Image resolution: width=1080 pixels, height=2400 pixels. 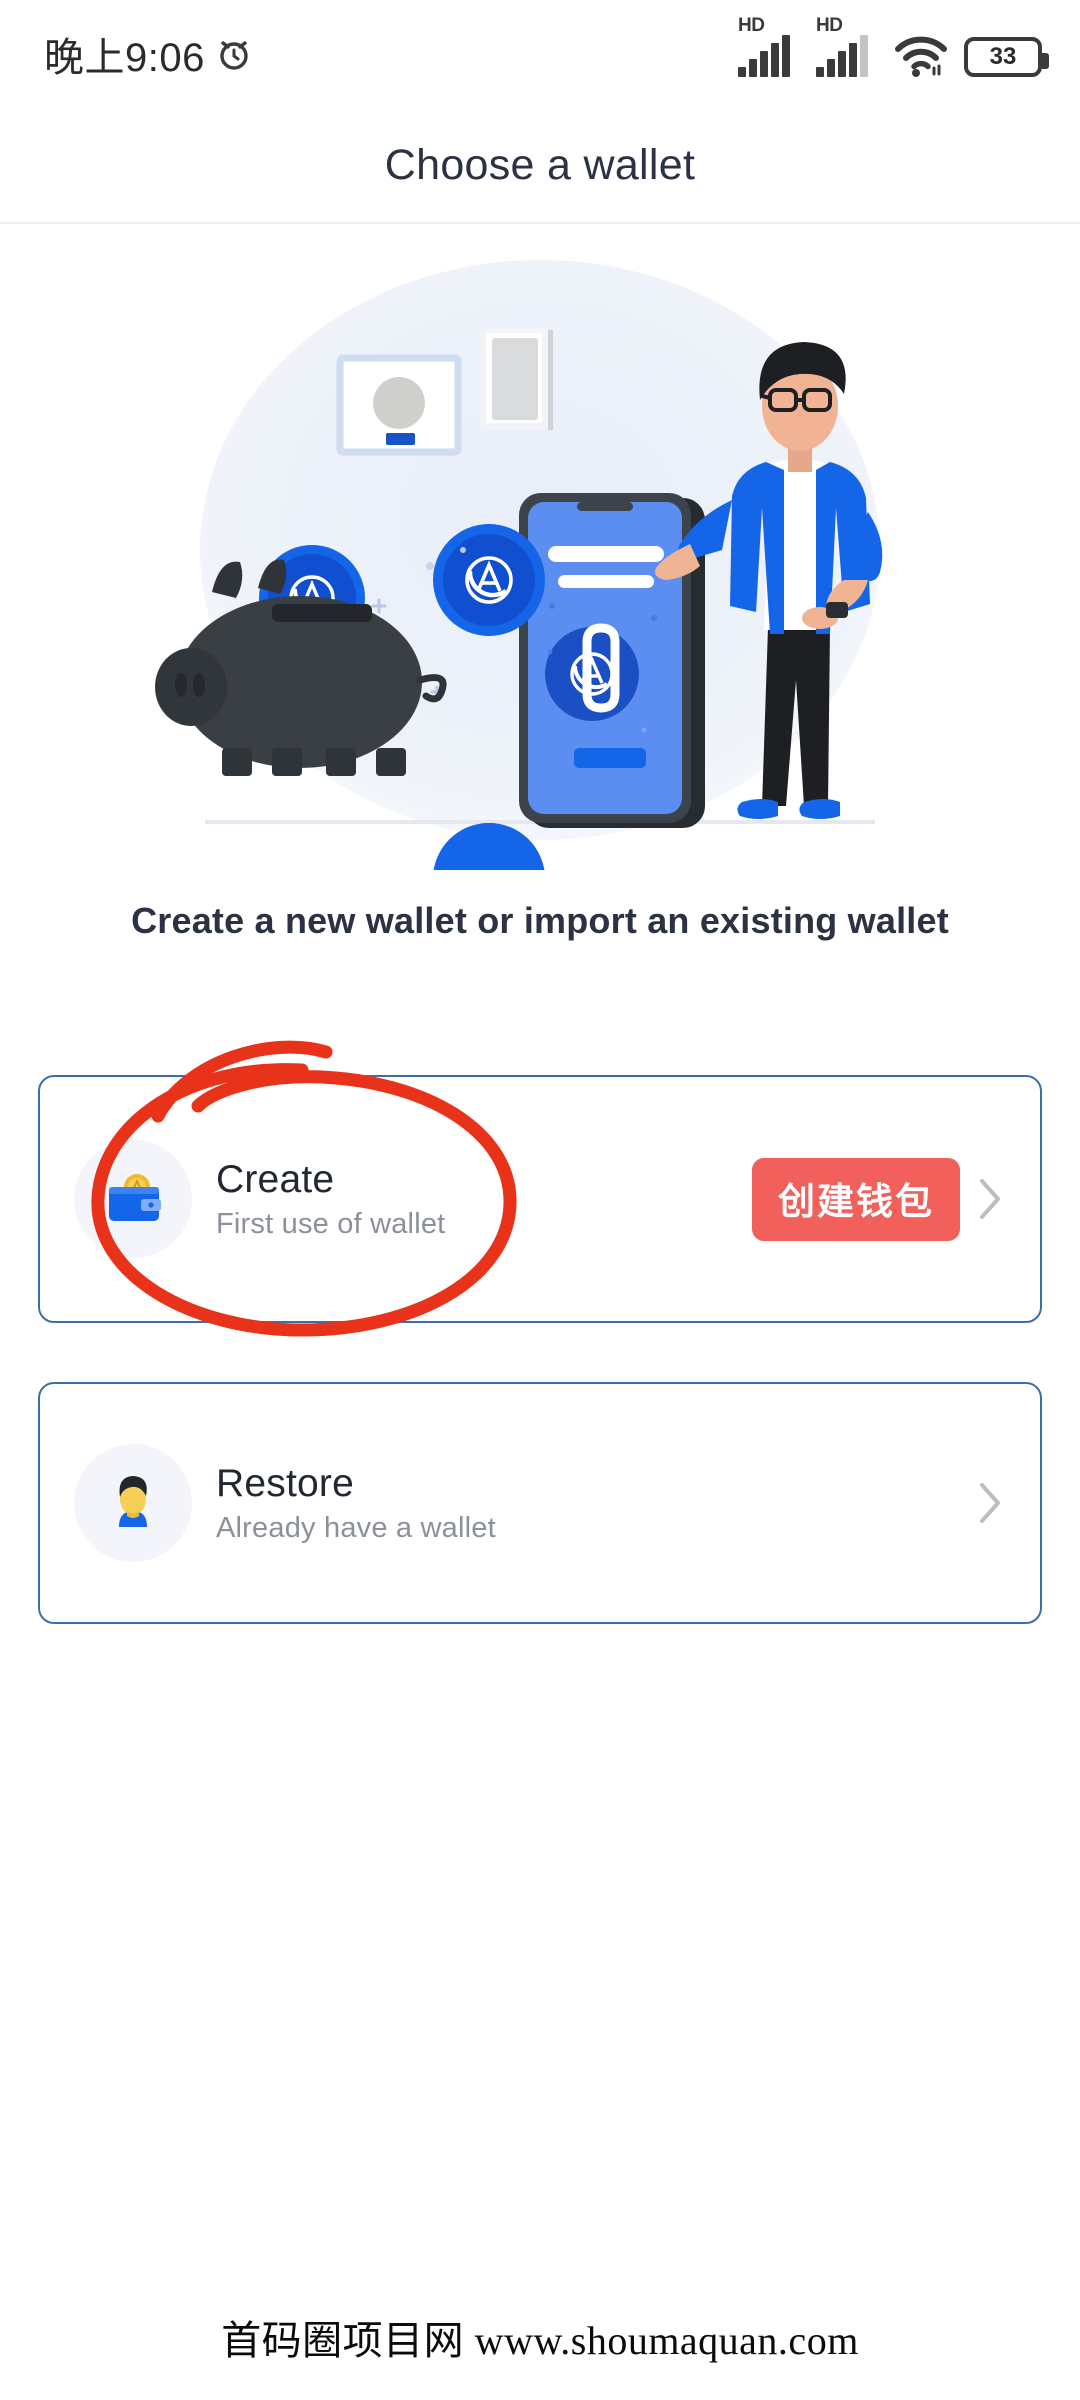 I want to click on page-title: Choose a wallet, so click(x=540, y=164).